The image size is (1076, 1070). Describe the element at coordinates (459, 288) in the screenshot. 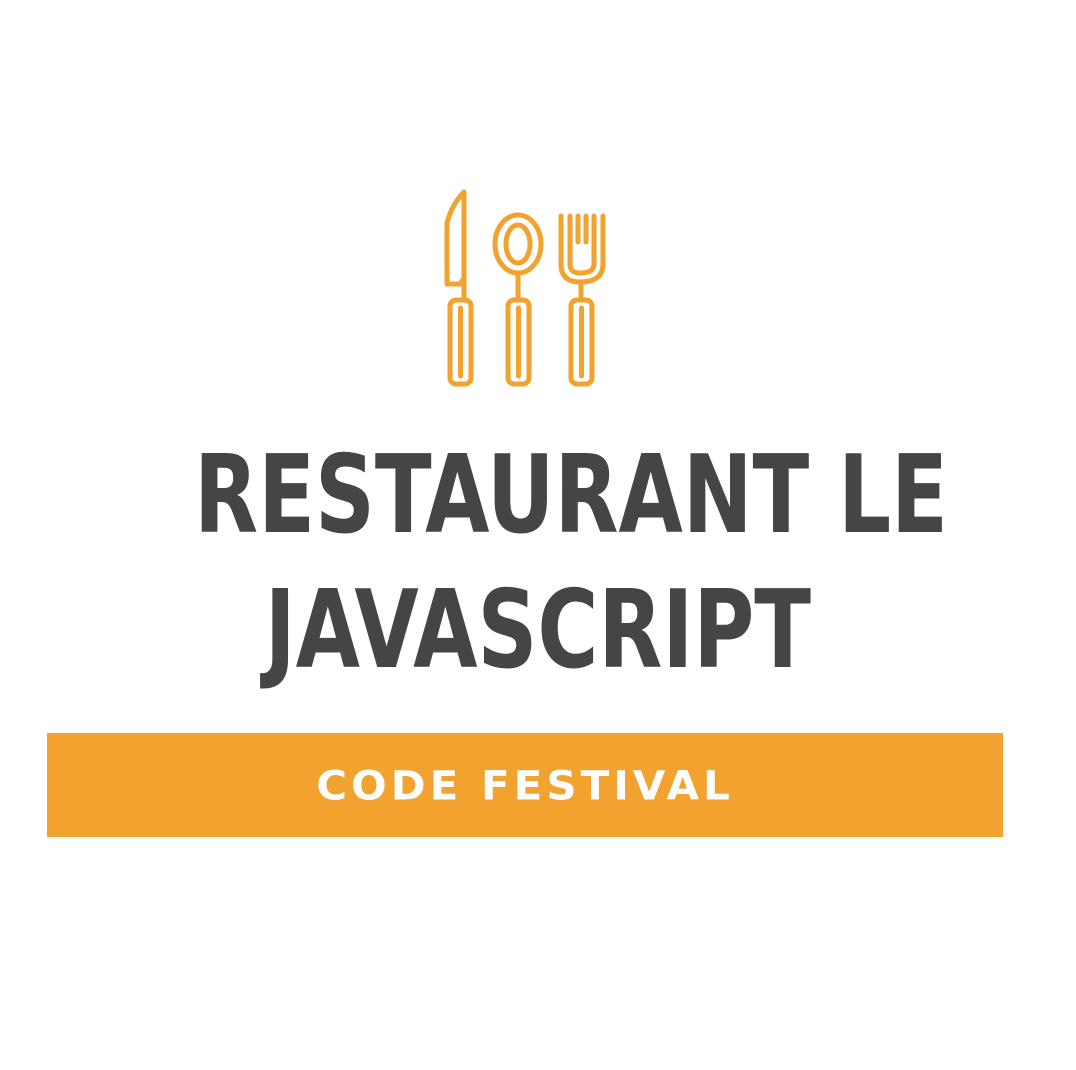

I see `knife-icon` at that location.